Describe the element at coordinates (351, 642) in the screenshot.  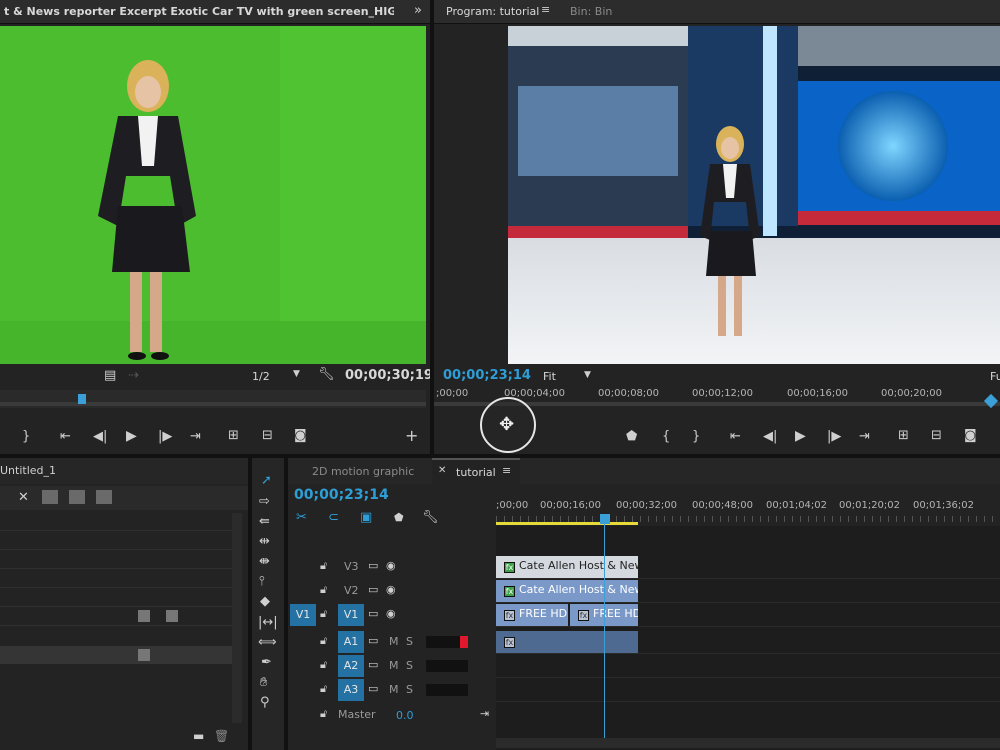
I see `track-target-a1: A1` at that location.